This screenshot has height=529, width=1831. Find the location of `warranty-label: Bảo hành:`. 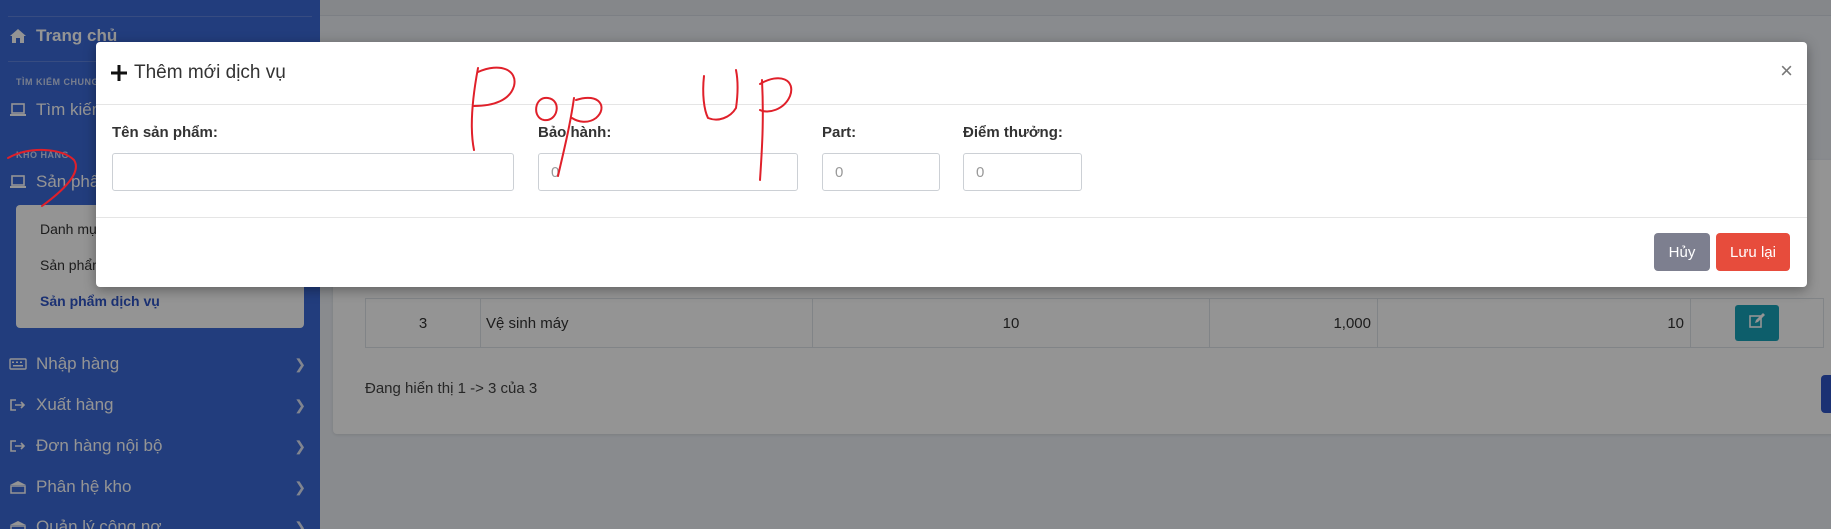

warranty-label: Bảo hành: is located at coordinates (575, 132).